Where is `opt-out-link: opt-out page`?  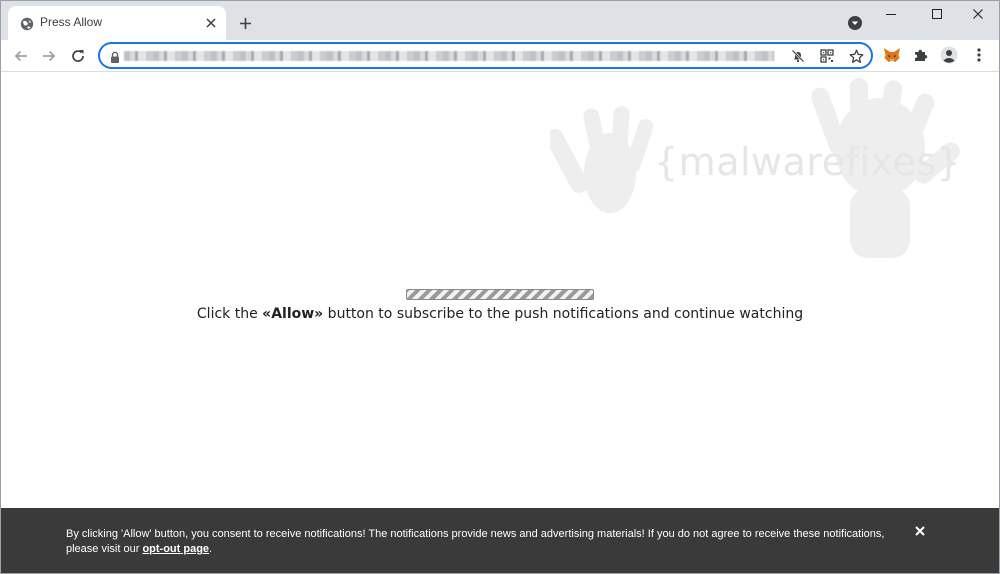
opt-out-link: opt-out page is located at coordinates (175, 549).